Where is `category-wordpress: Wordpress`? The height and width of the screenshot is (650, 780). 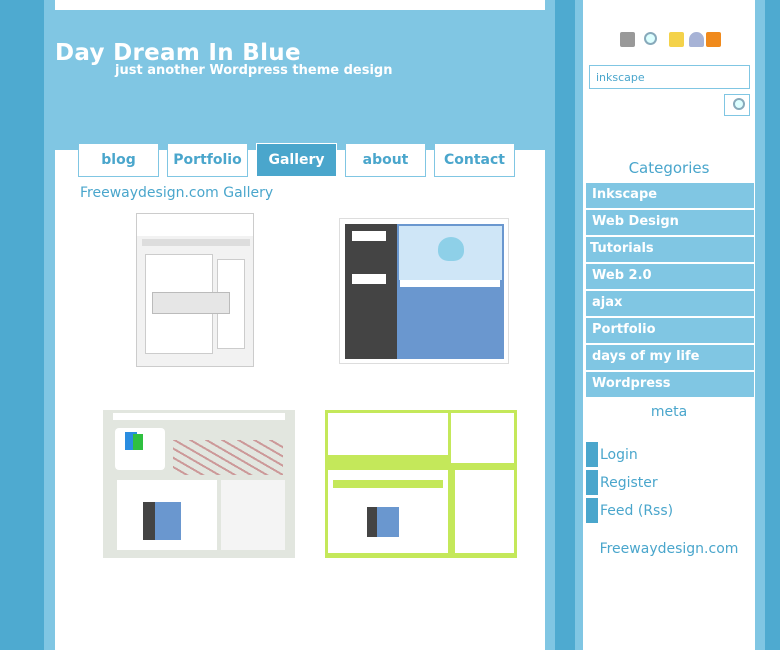
category-wordpress: Wordpress is located at coordinates (670, 384).